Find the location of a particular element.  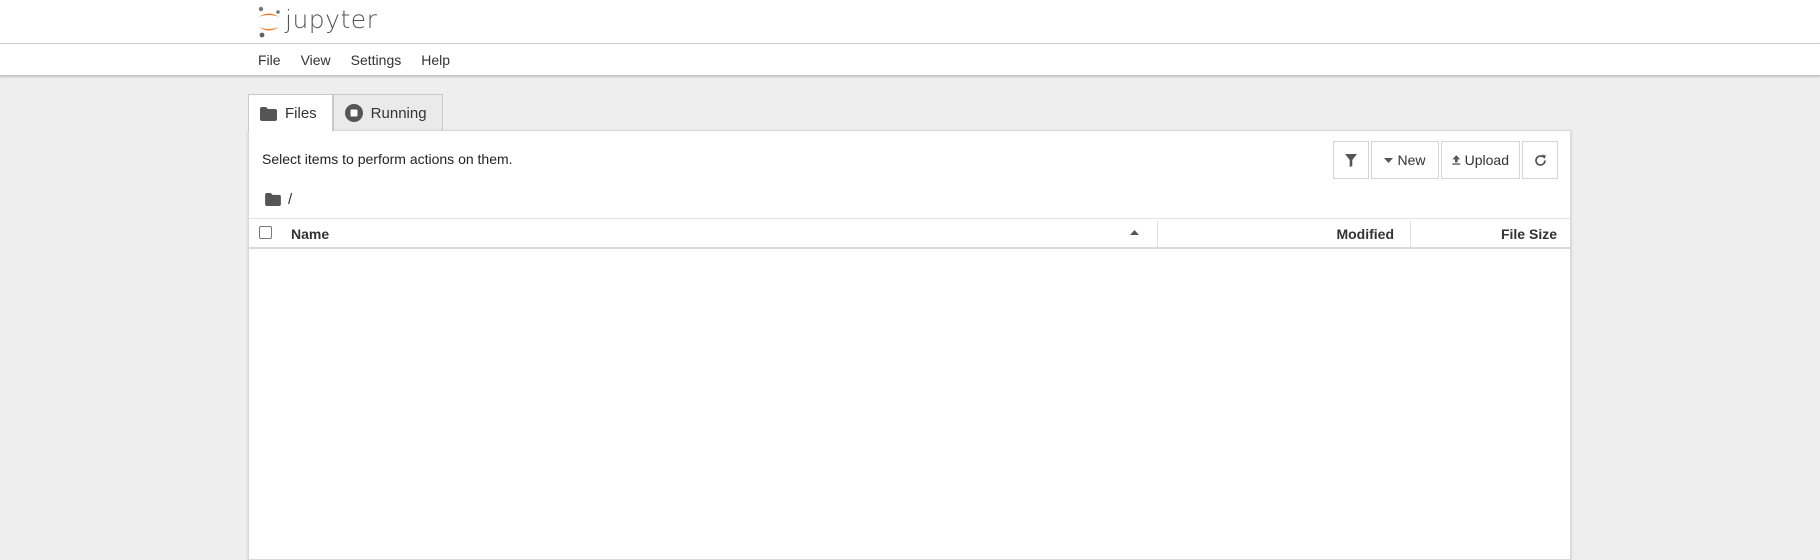

filter-icon is located at coordinates (1351, 160).